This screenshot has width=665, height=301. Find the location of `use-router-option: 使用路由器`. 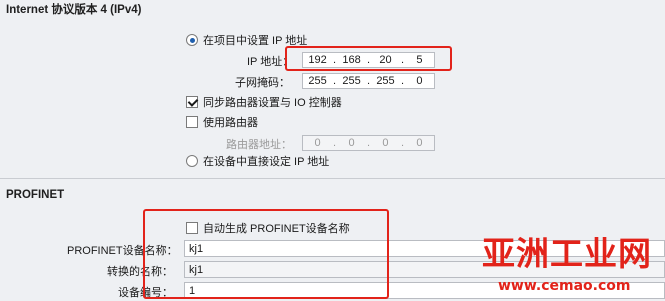

use-router-option: 使用路由器 is located at coordinates (222, 122).